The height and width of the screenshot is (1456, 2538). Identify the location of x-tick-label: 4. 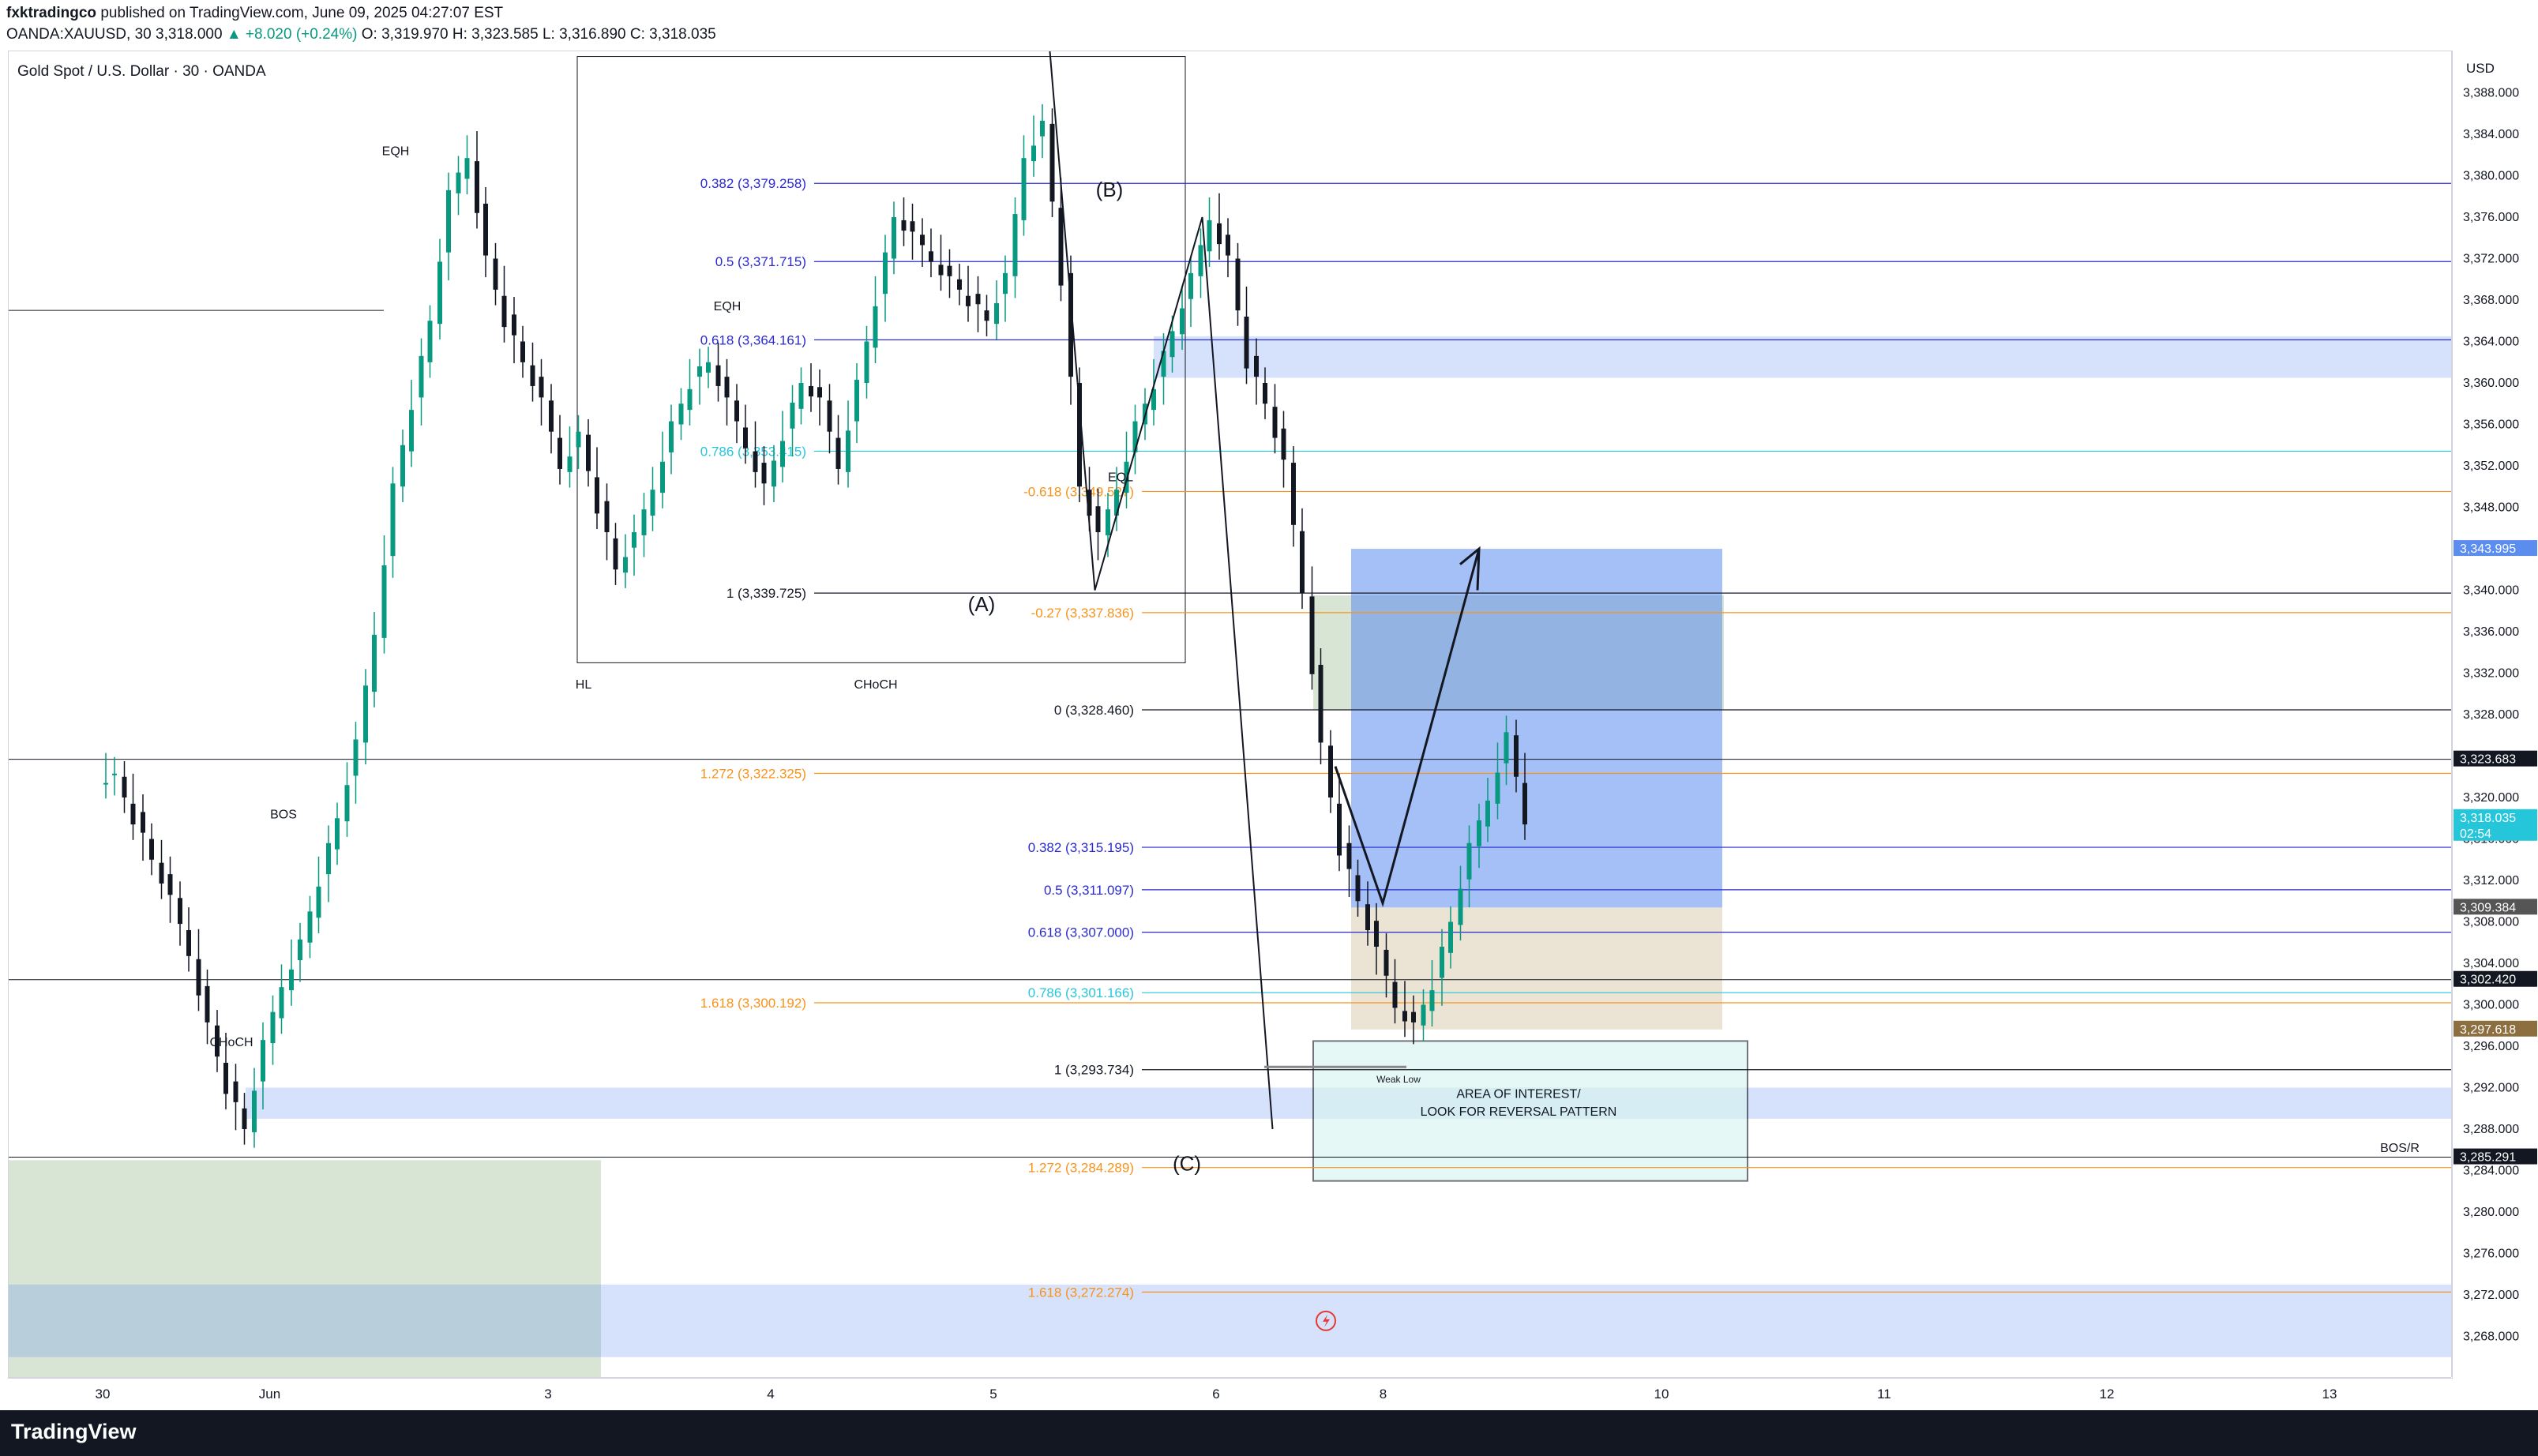
(770, 1394).